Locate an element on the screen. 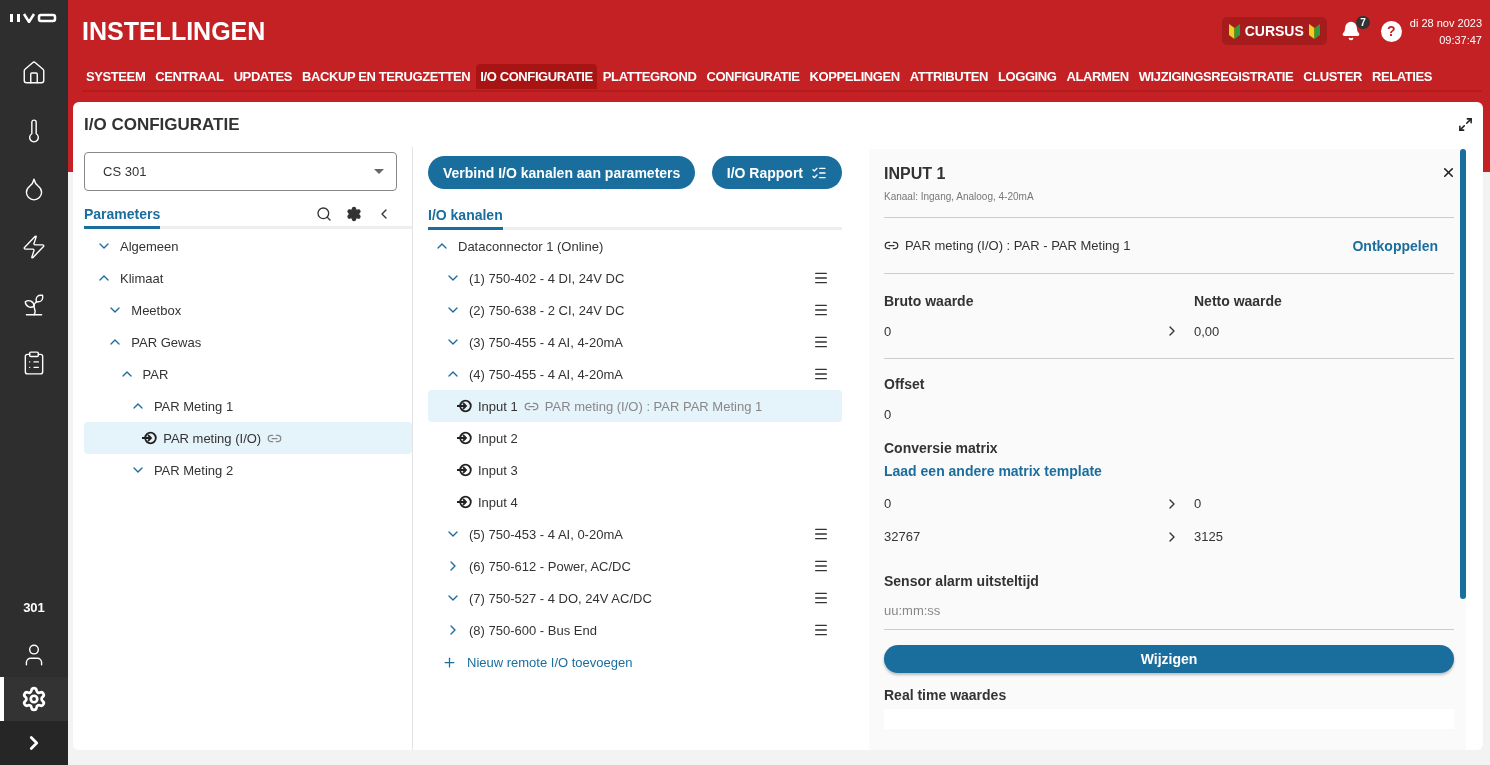  tree-label: PAR is located at coordinates (155, 374).